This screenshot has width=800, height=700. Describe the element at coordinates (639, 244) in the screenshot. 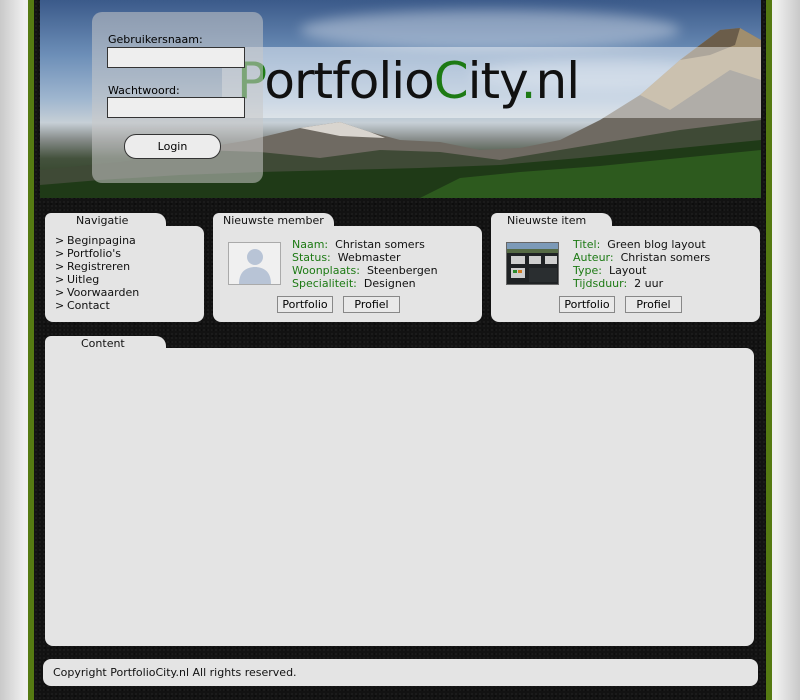

I see `item-title-row: Titel: Green blog layout` at that location.